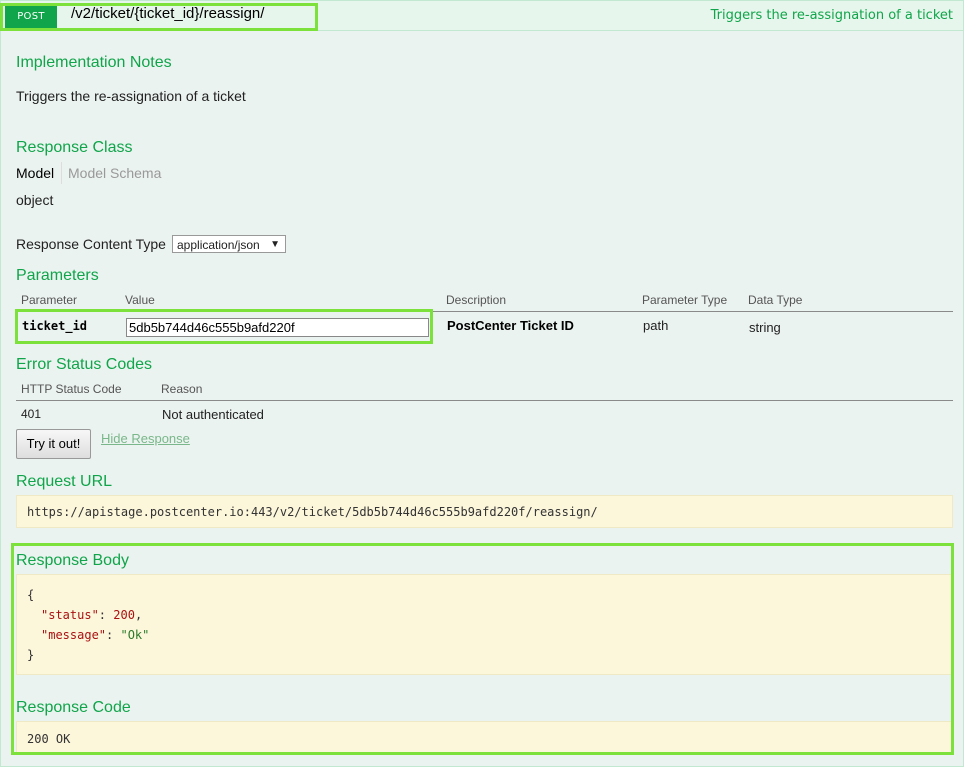 The width and height of the screenshot is (964, 767). I want to click on response-class-heading: Response Class, so click(74, 147).